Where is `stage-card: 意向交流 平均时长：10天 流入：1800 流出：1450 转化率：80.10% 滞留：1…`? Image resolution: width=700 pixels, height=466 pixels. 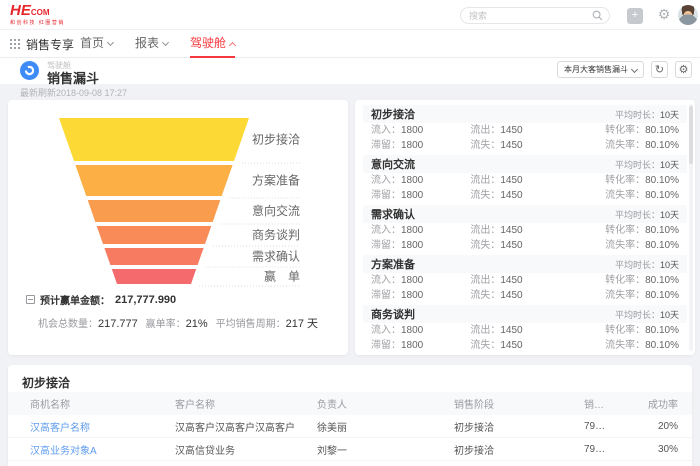
stage-card: 意向交流 平均时长：10天 流入：1800 流出：1450 转化率：80.10% 滞留：1… is located at coordinates (525, 179).